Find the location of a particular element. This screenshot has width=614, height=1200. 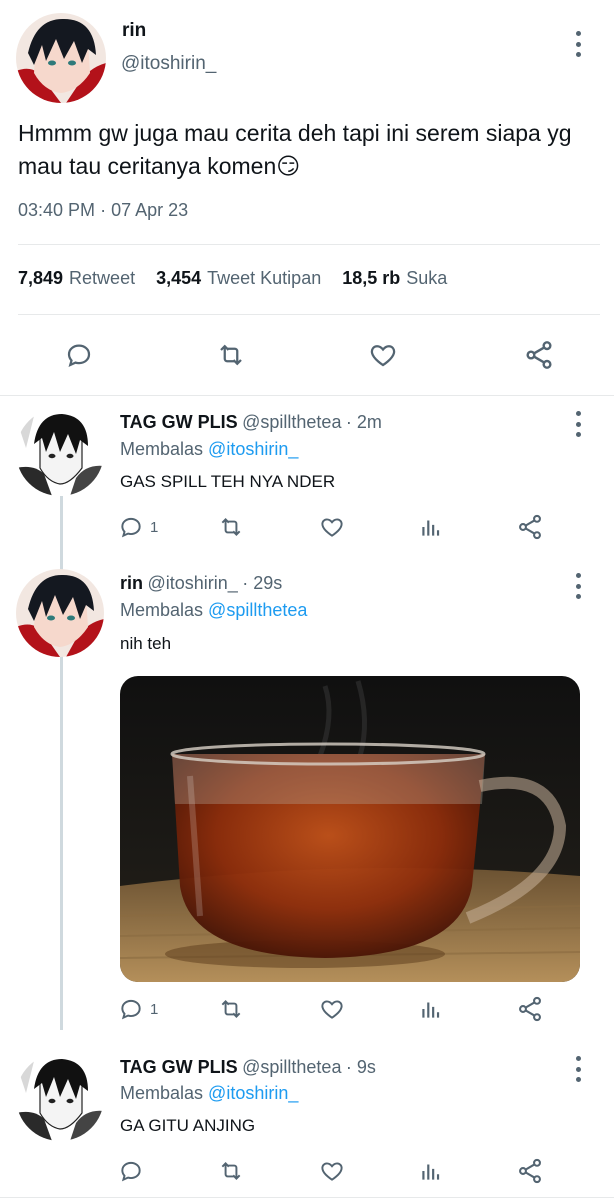

author-name: rin is located at coordinates (134, 31).